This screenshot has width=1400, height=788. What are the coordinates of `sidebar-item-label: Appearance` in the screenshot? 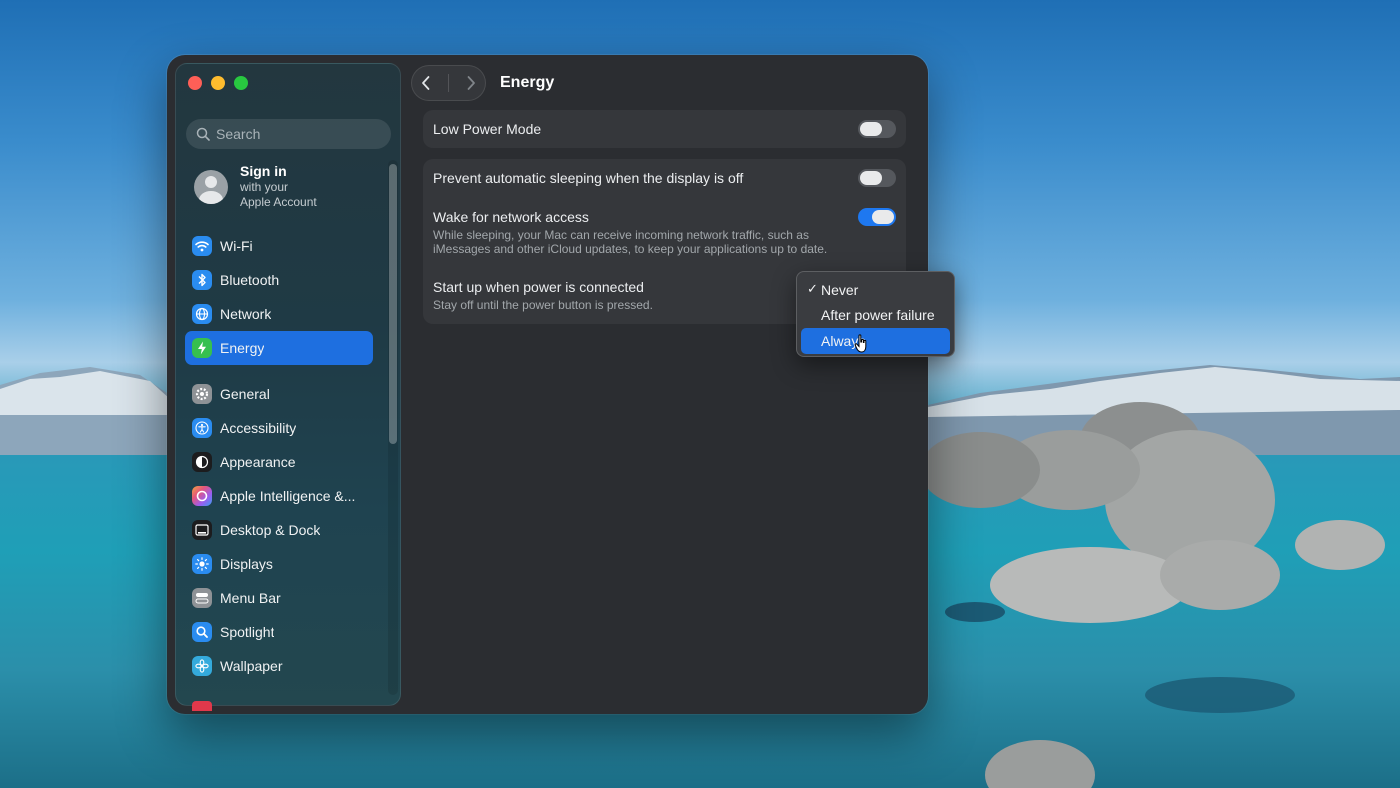 It's located at (258, 462).